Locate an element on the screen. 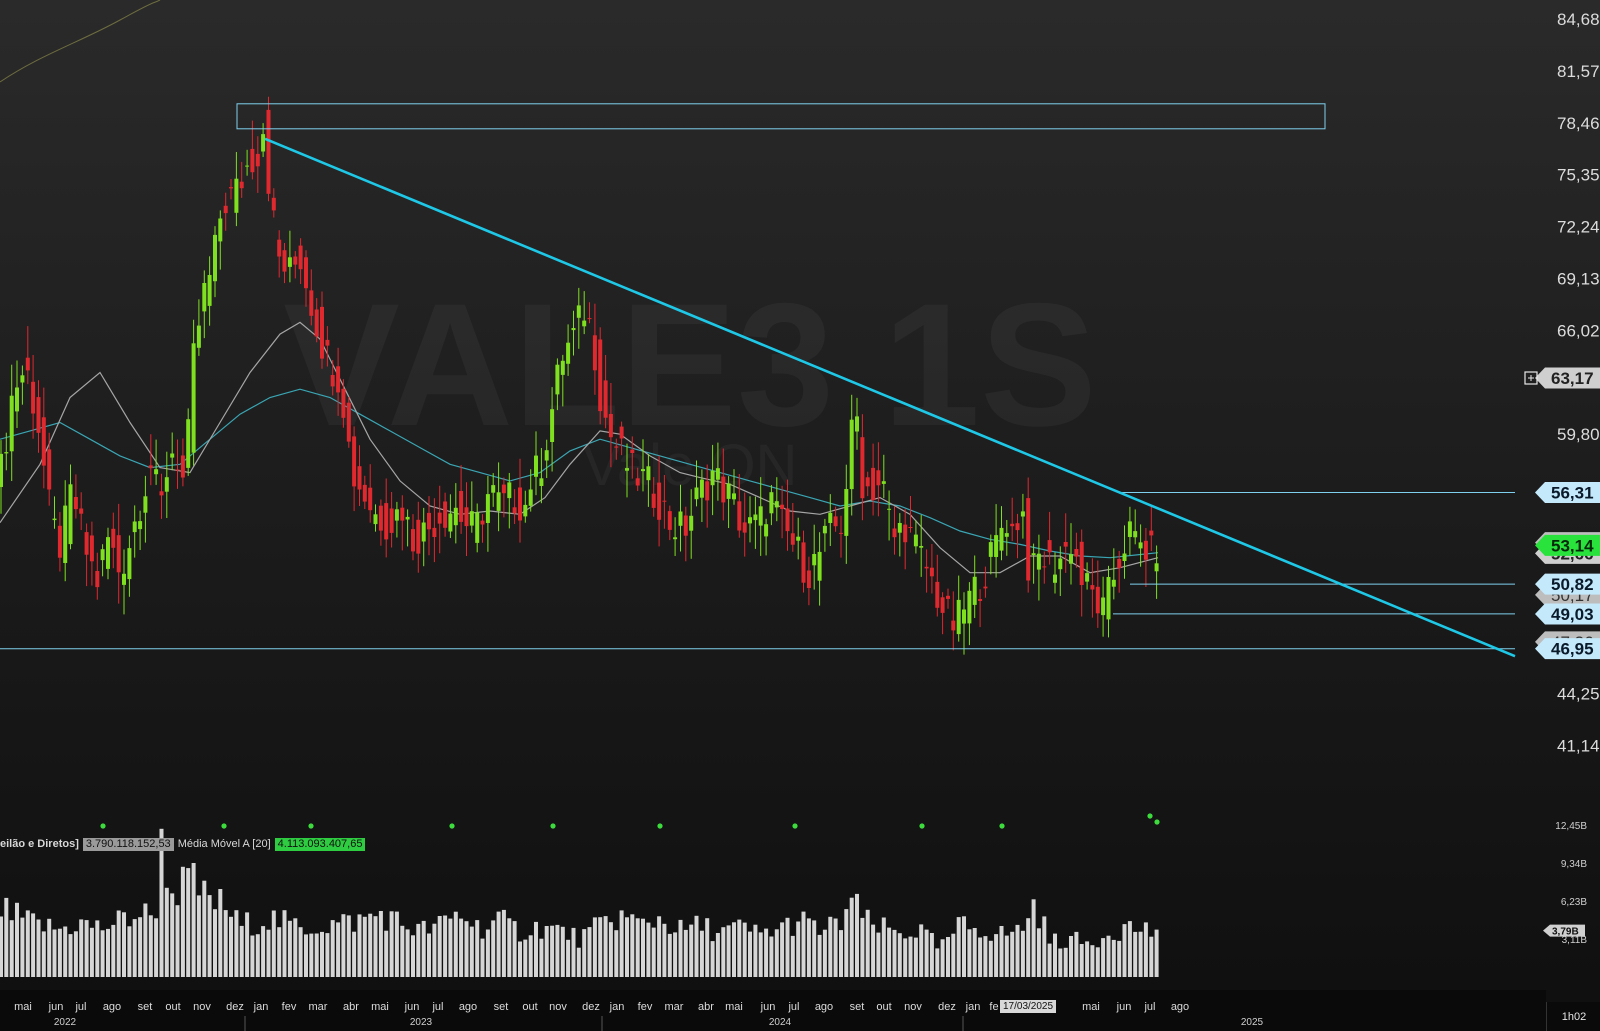 The image size is (1600, 1031). month-label: ago is located at coordinates (112, 1007).